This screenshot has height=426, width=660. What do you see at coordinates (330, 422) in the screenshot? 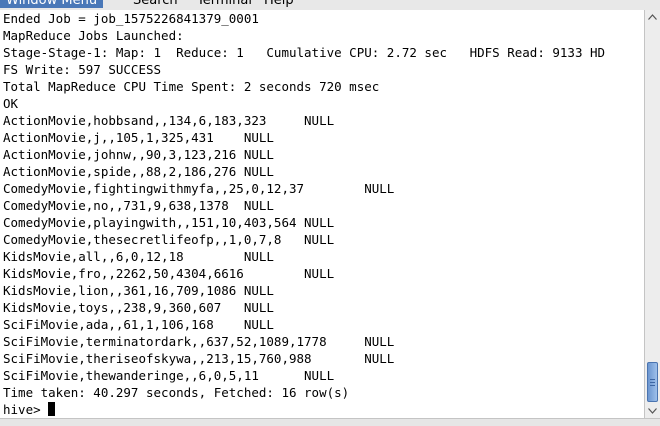
I see `window-bottom-edge` at bounding box center [330, 422].